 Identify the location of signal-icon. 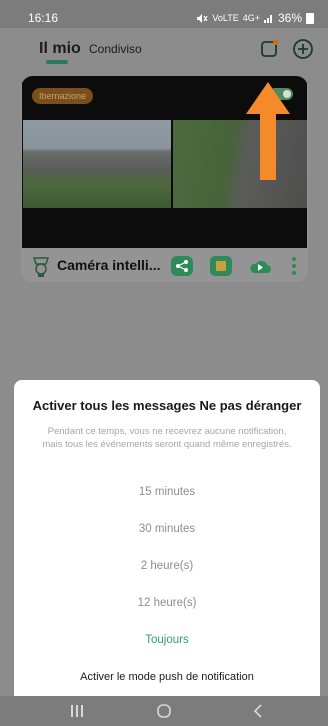
(267, 19).